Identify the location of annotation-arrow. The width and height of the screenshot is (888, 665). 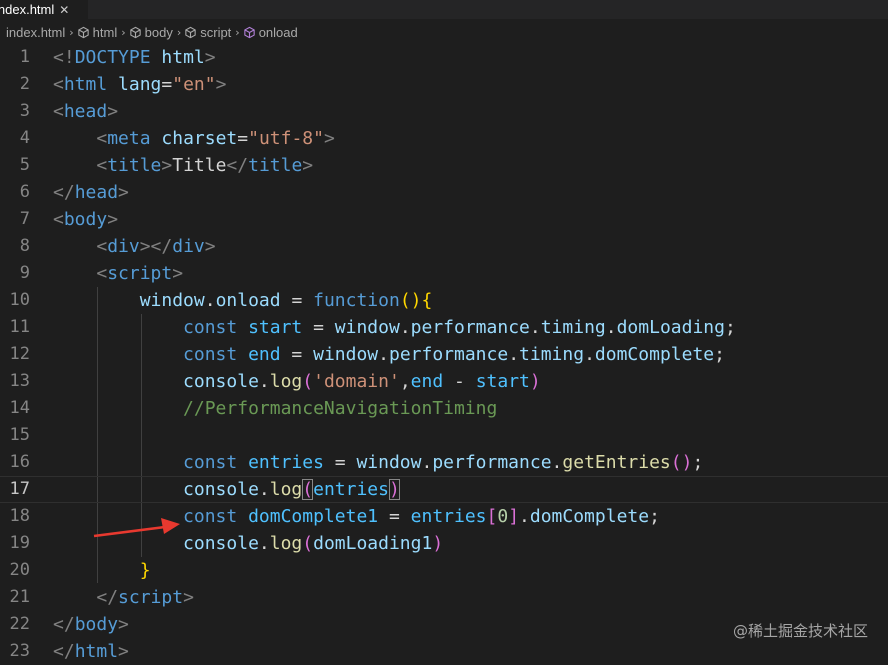
(136, 528).